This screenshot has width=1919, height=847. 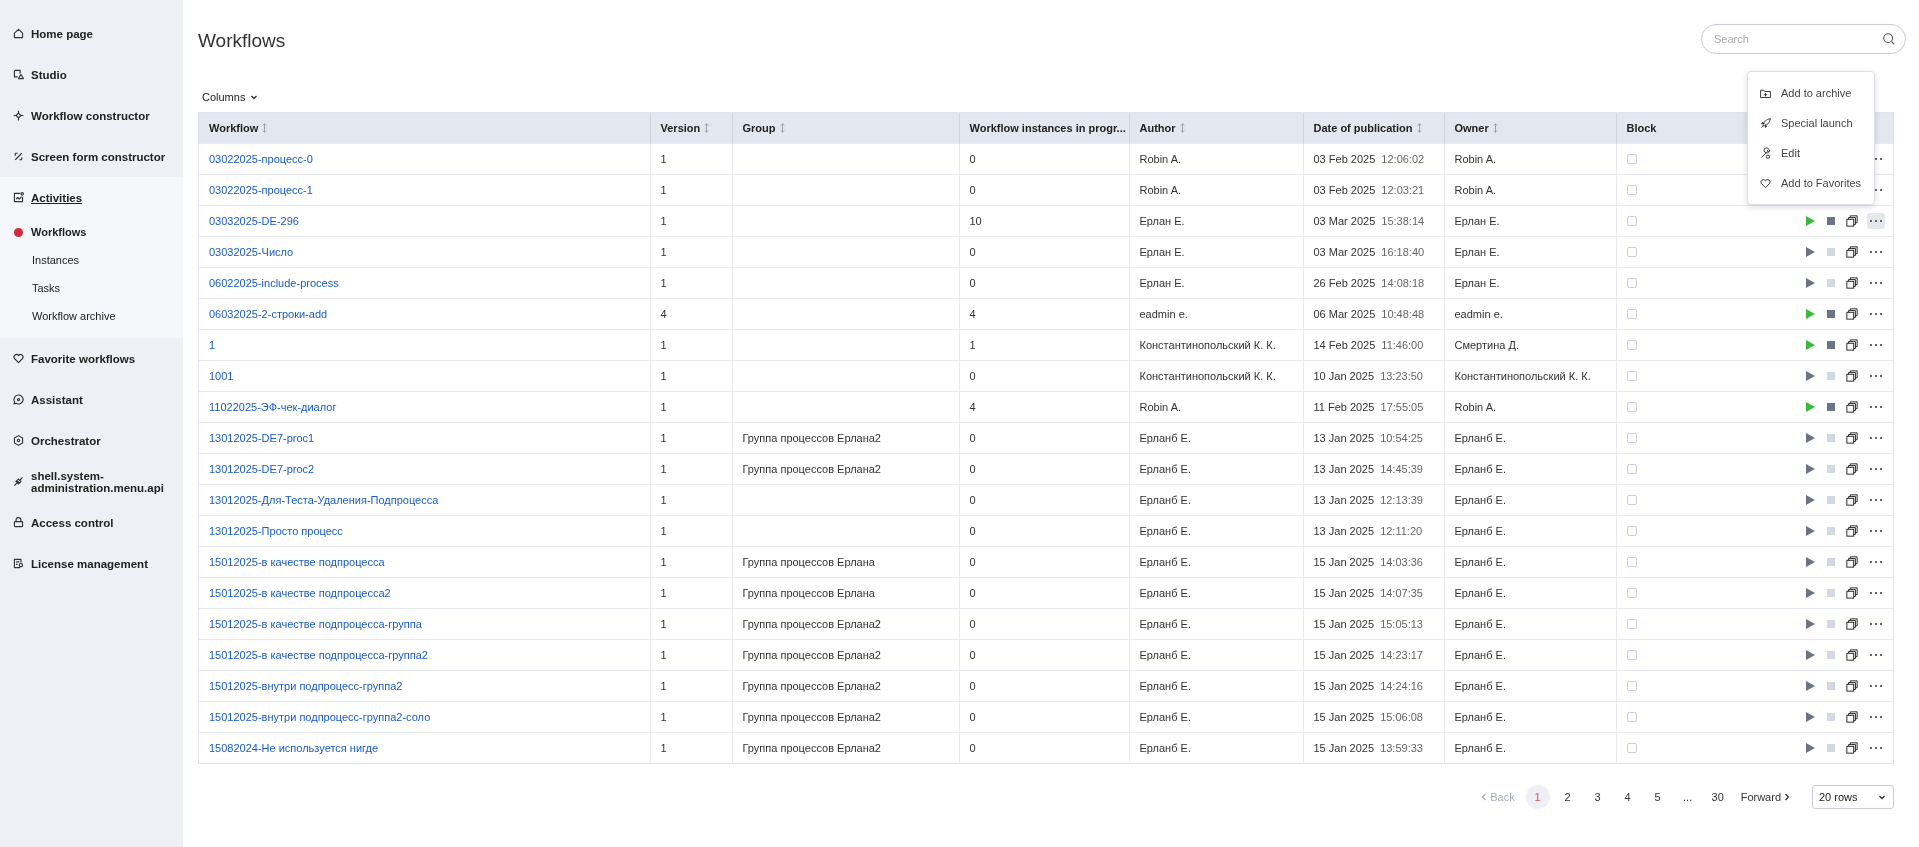 I want to click on workflow-link: 15012025-внутри подпроцесс-группа2-соло, so click(x=320, y=717).